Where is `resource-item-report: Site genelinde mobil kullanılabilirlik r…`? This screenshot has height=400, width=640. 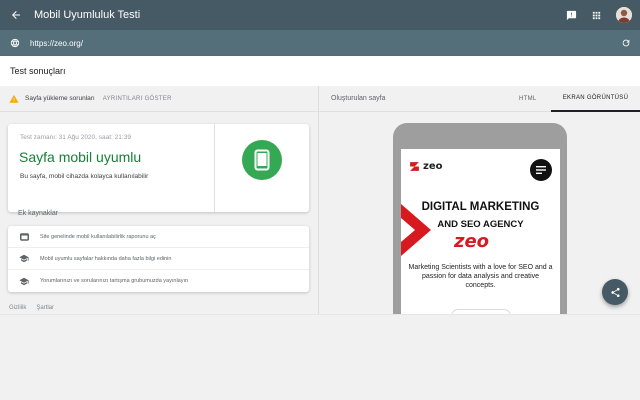
resource-item-report: Site genelinde mobil kullanılabilirlik r… is located at coordinates (158, 237).